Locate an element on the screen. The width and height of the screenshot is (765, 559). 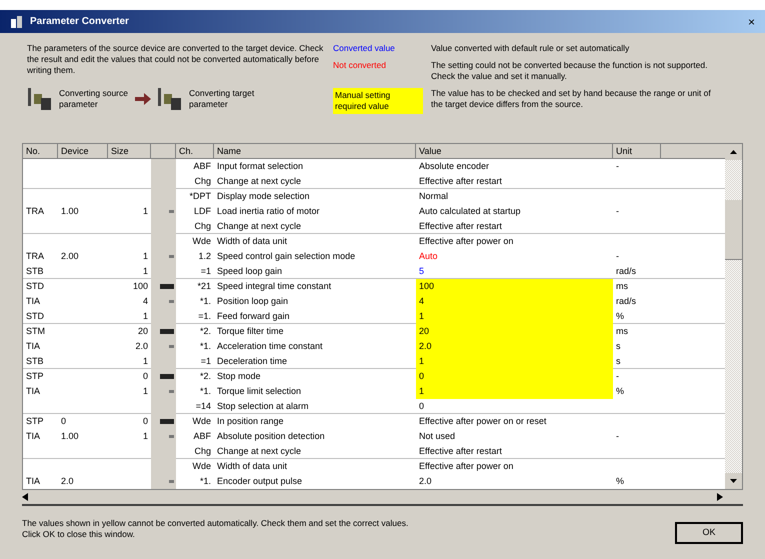
source-label: Converting source parameter is located at coordinates (94, 99).